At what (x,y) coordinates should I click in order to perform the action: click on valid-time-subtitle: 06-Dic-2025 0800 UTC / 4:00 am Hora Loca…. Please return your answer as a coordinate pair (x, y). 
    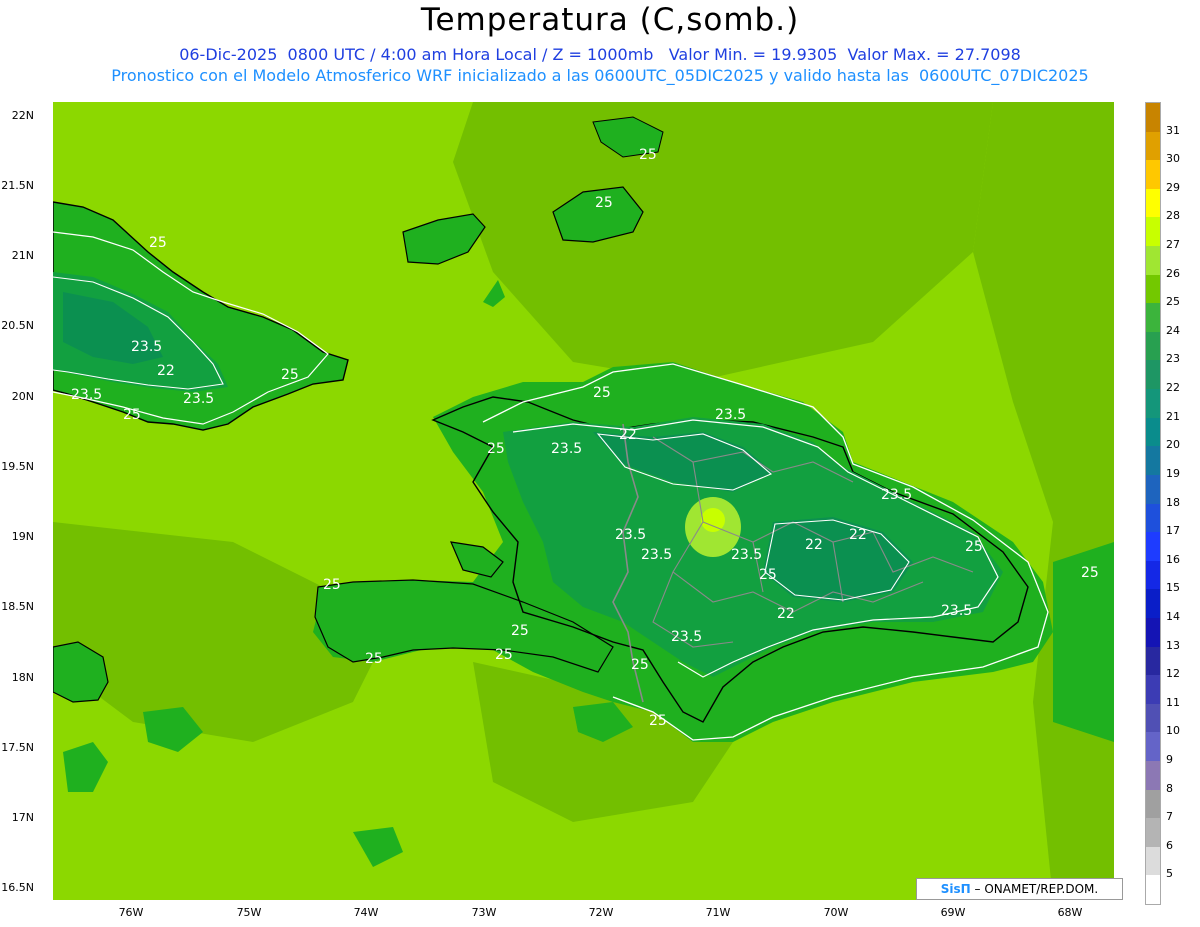
    Looking at the image, I should click on (600, 54).